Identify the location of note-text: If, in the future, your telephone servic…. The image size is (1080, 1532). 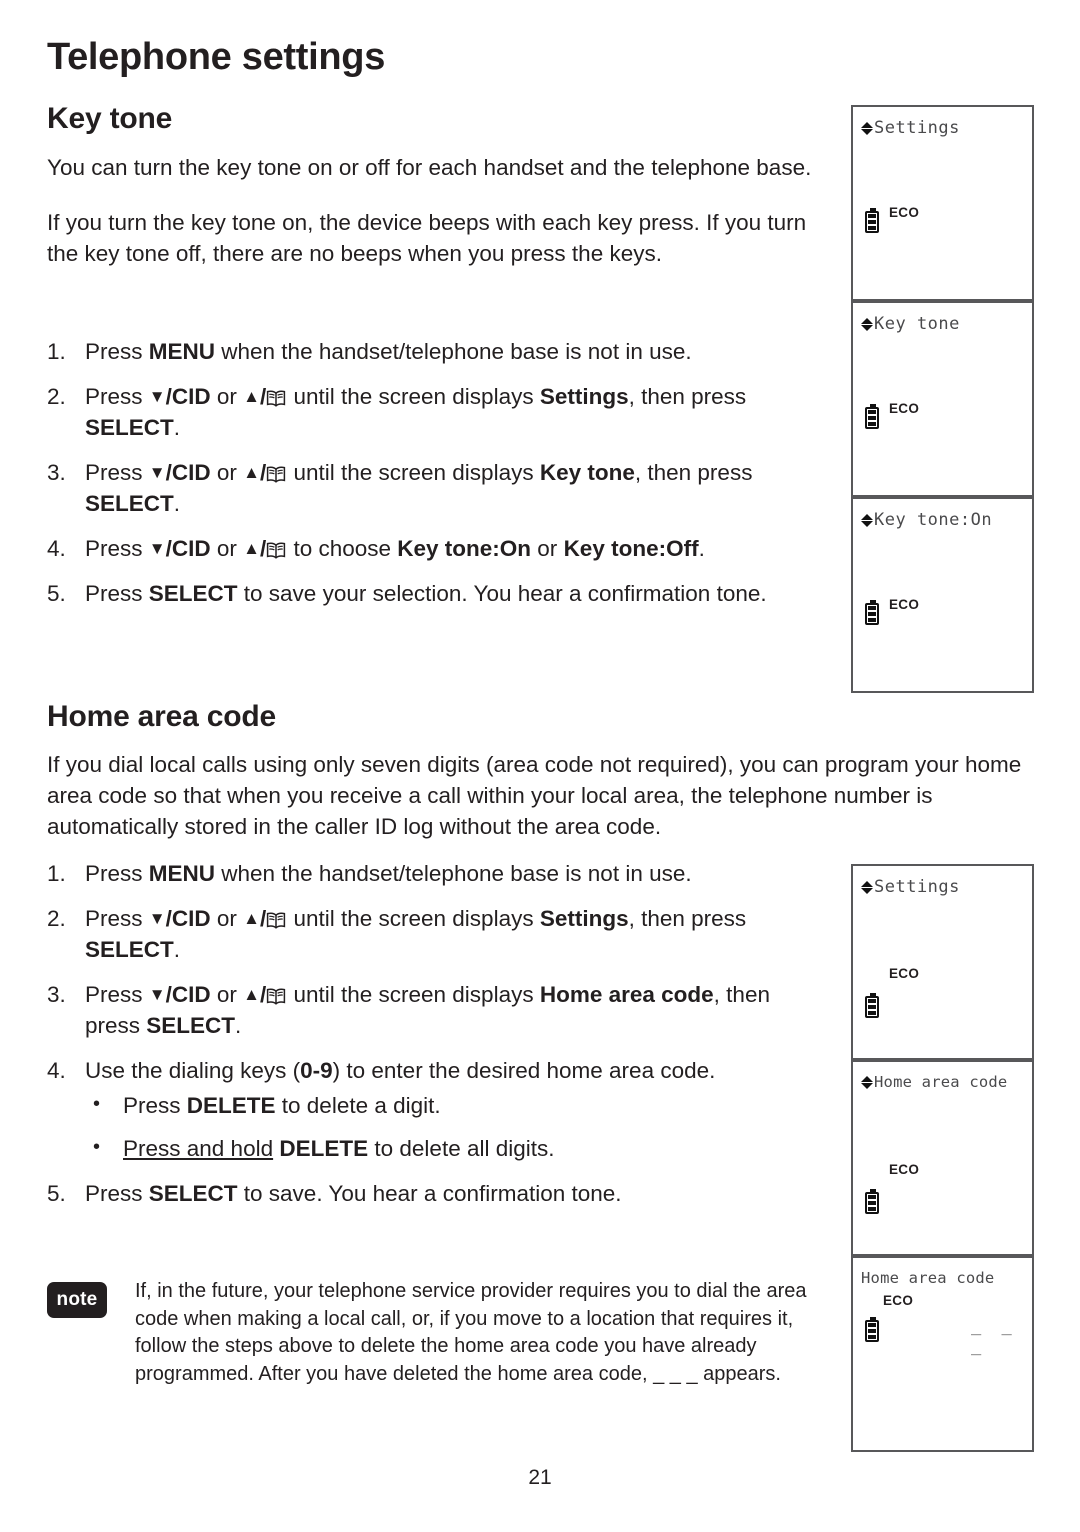
(471, 1332).